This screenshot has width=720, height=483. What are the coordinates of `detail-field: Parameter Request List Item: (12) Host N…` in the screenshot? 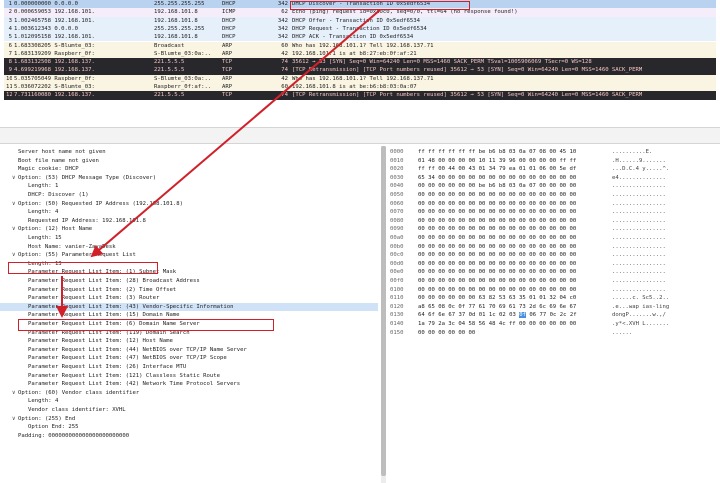 It's located at (189, 341).